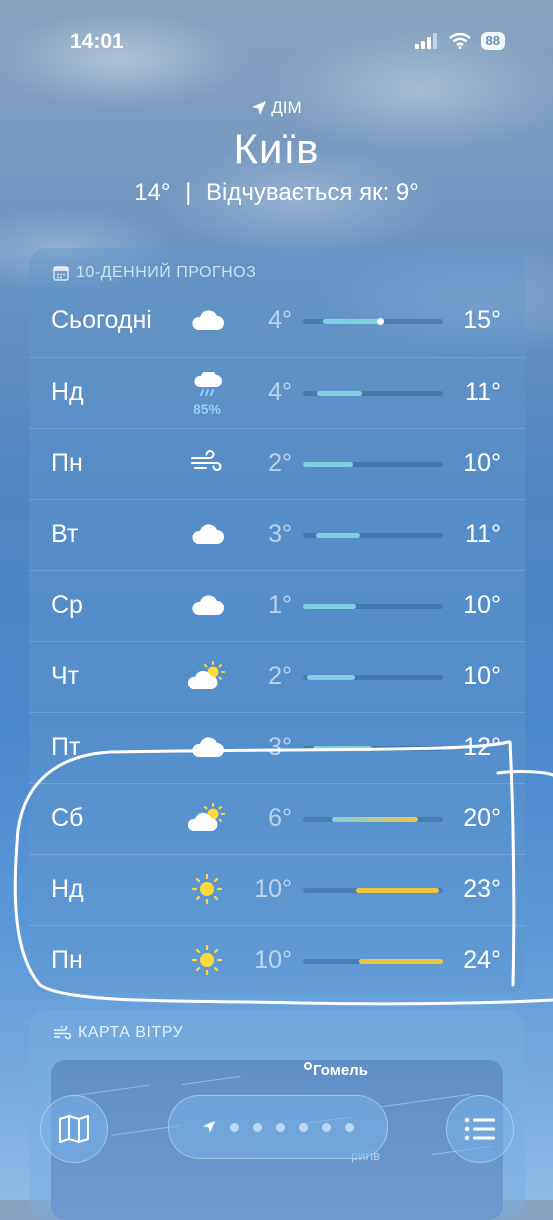  I want to click on high-temp: 15°, so click(482, 320).